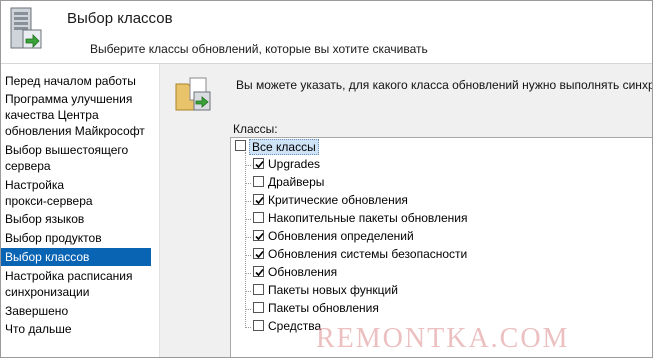 The width and height of the screenshot is (653, 358). I want to click on nav-products: Выбор продуктов, so click(76, 238).